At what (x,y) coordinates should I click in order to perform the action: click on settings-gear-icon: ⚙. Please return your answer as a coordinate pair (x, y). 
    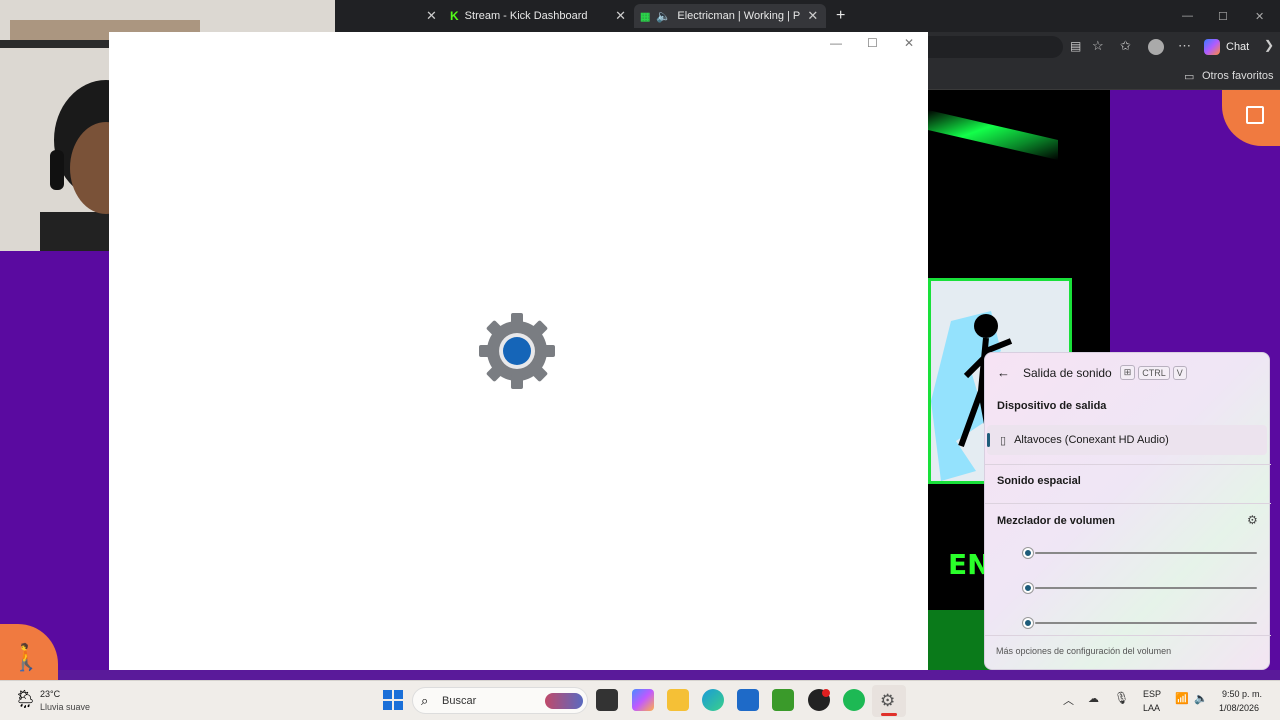
    Looking at the image, I should click on (888, 700).